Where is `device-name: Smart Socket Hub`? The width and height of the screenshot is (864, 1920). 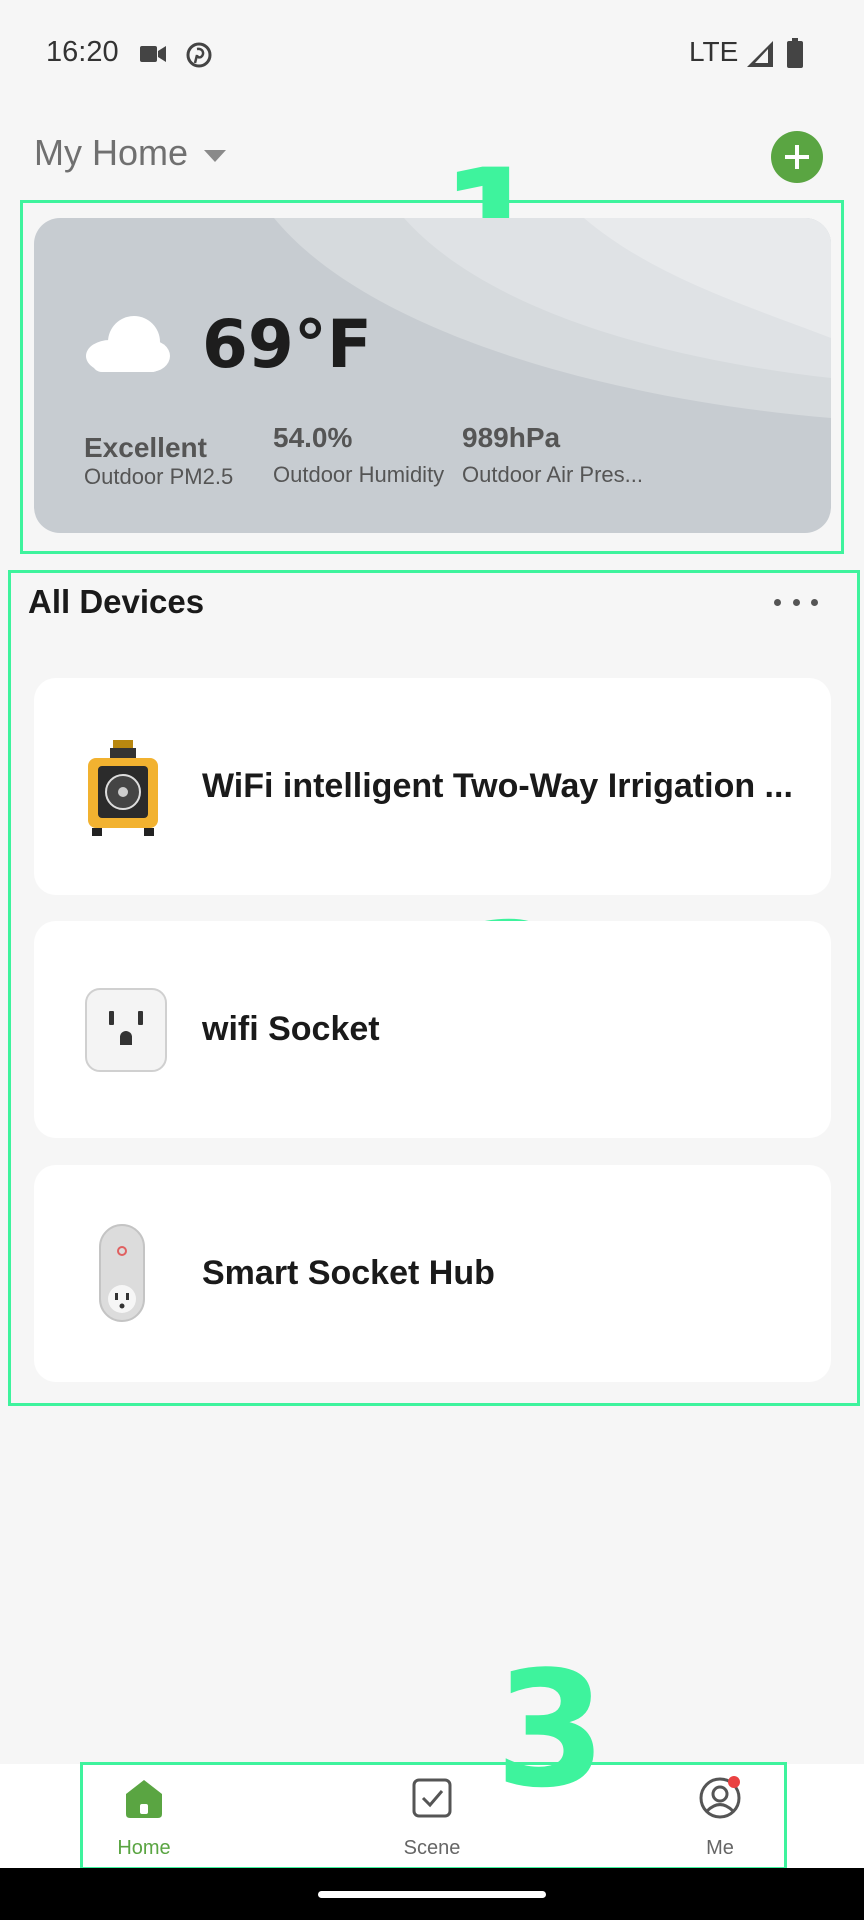 device-name: Smart Socket Hub is located at coordinates (348, 1273).